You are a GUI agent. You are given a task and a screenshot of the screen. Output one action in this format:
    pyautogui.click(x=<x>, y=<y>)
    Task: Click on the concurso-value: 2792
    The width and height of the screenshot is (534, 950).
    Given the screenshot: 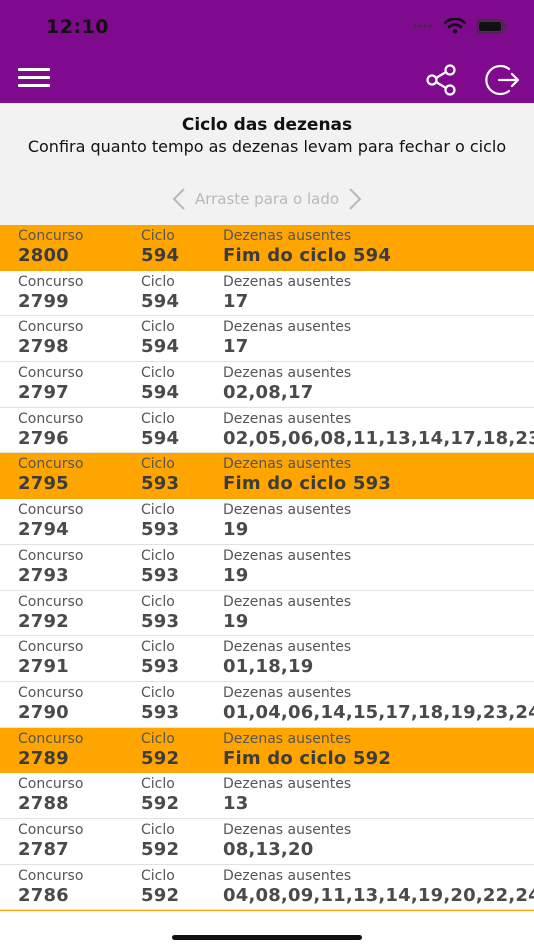 What is the action you would take?
    pyautogui.click(x=43, y=621)
    